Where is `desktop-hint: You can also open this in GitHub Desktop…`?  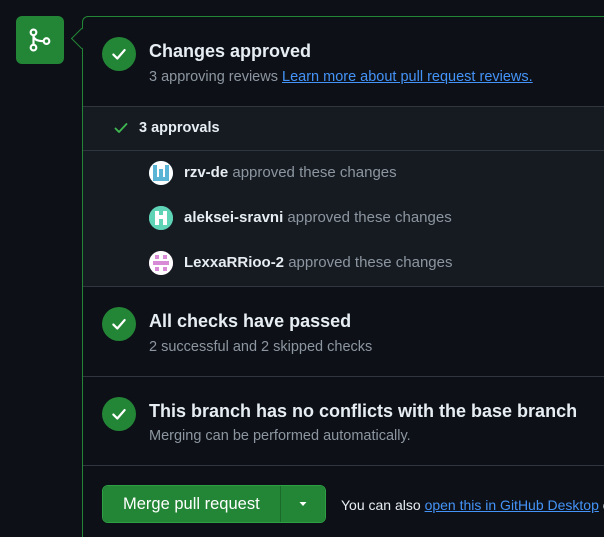 desktop-hint: You can also open this in GitHub Desktop… is located at coordinates (472, 505).